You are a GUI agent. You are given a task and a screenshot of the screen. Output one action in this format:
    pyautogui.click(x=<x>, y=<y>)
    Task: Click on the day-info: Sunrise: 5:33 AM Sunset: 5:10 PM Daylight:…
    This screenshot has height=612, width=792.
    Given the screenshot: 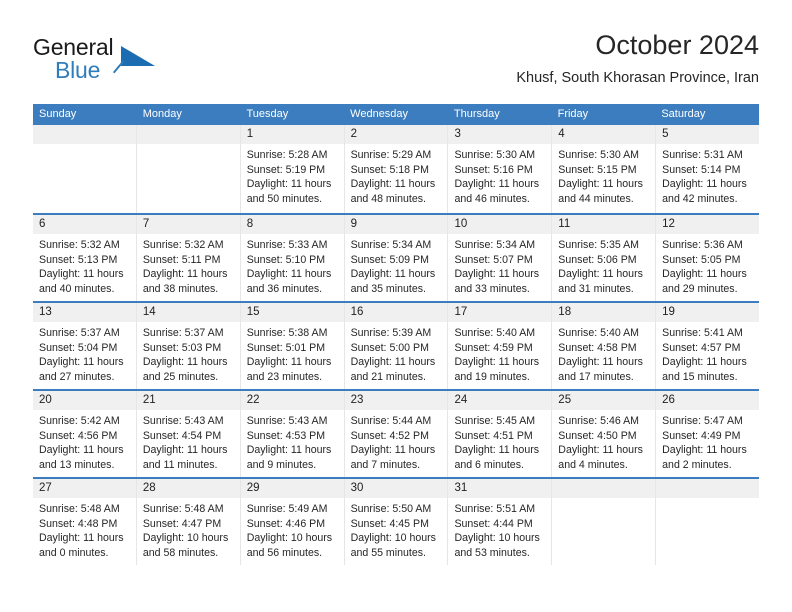 What is the action you would take?
    pyautogui.click(x=292, y=265)
    